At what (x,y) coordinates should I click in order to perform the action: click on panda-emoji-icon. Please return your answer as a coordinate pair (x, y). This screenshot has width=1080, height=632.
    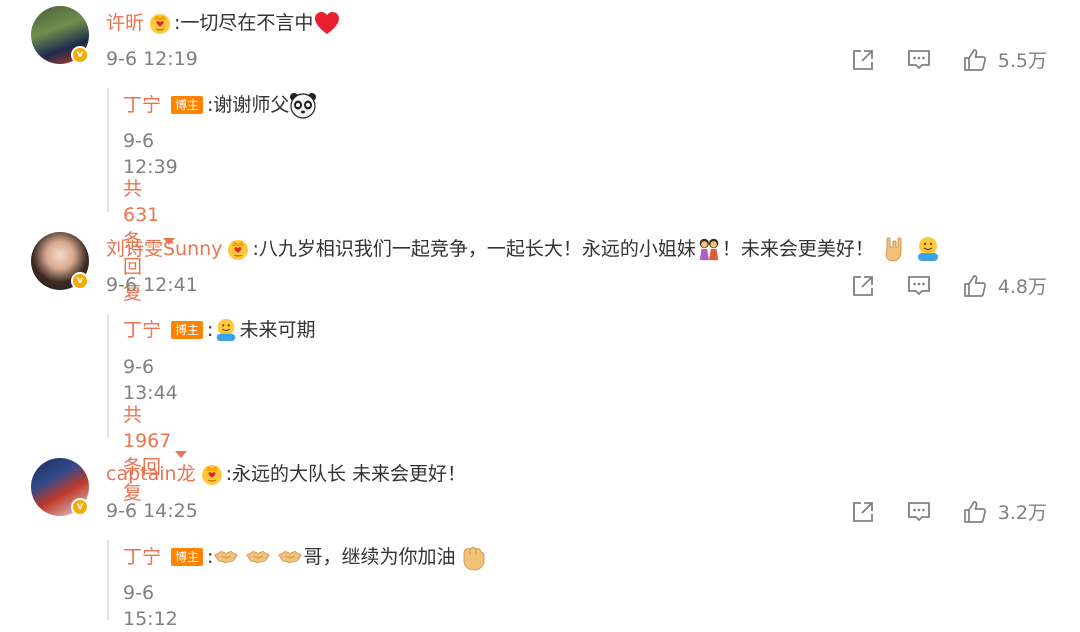
    Looking at the image, I should click on (303, 105).